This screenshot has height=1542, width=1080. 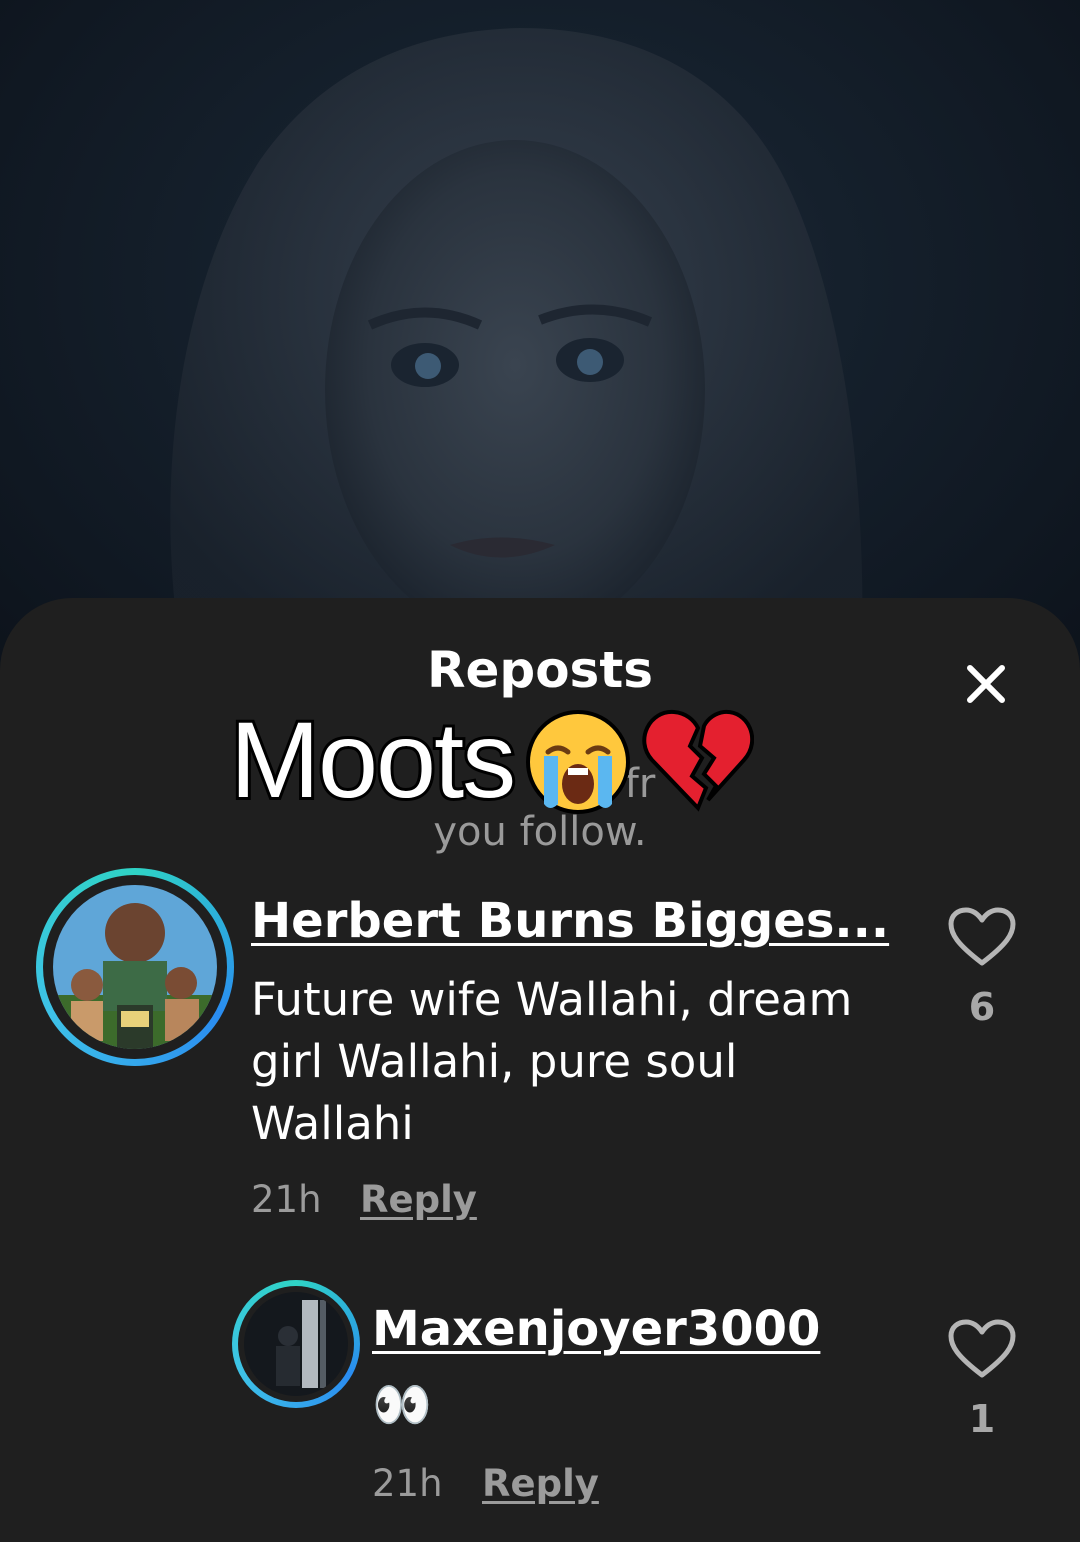 I want to click on comment-username: Maxenjoyer3000, so click(x=596, y=1329).